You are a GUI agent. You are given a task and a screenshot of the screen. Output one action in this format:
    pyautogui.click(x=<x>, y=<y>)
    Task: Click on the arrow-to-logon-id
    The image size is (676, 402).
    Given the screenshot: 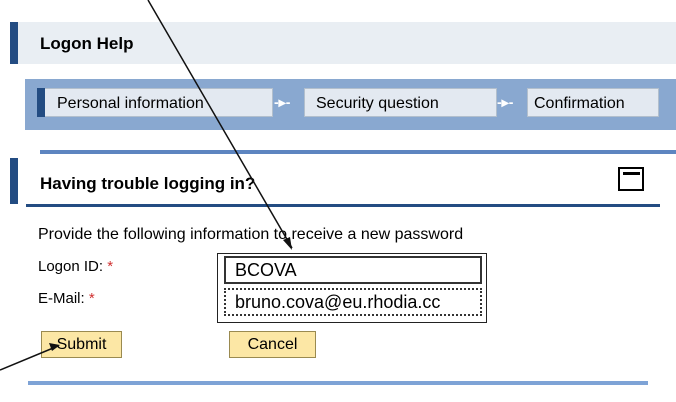 What is the action you would take?
    pyautogui.click(x=220, y=124)
    